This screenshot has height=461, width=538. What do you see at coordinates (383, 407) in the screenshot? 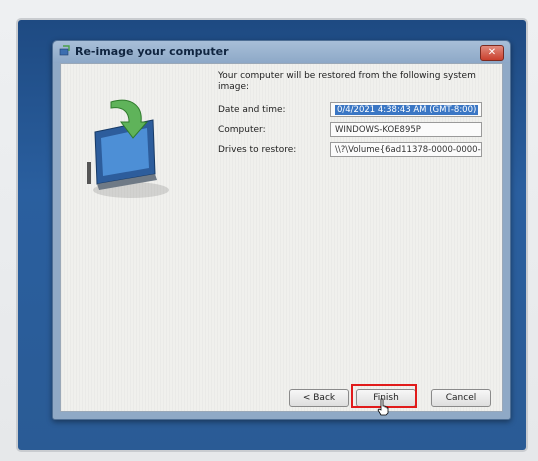
I see `hand-pointer-icon` at bounding box center [383, 407].